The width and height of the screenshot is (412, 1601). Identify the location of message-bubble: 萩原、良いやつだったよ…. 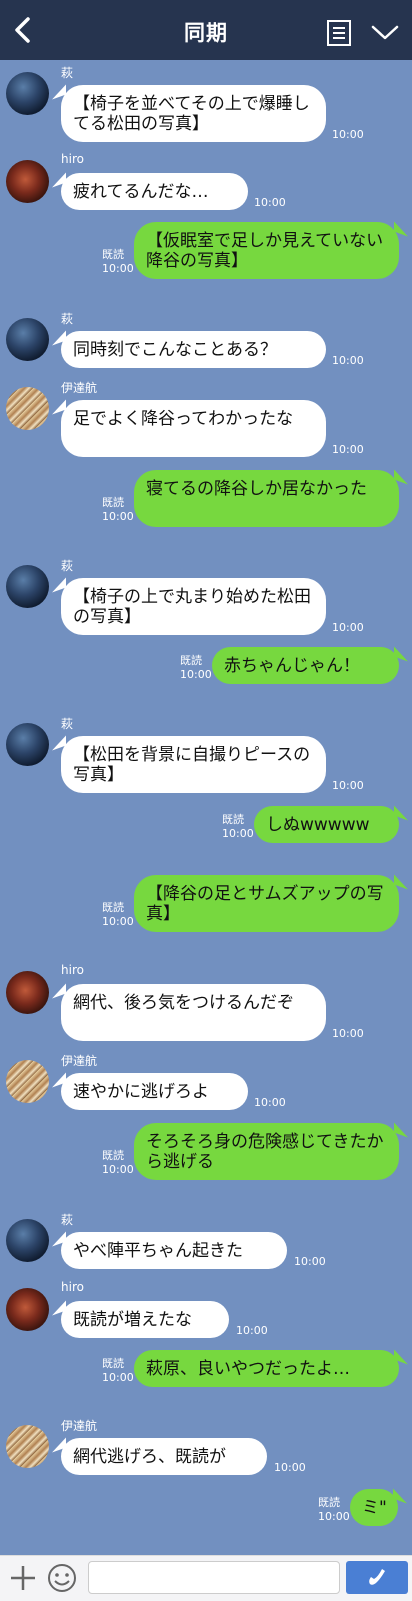
(266, 1368).